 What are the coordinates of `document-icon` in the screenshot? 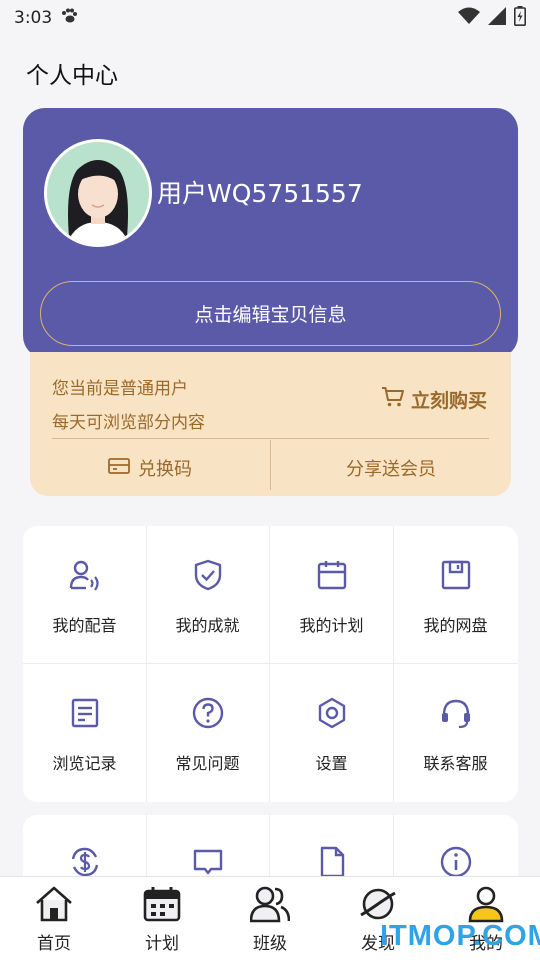 It's located at (85, 713).